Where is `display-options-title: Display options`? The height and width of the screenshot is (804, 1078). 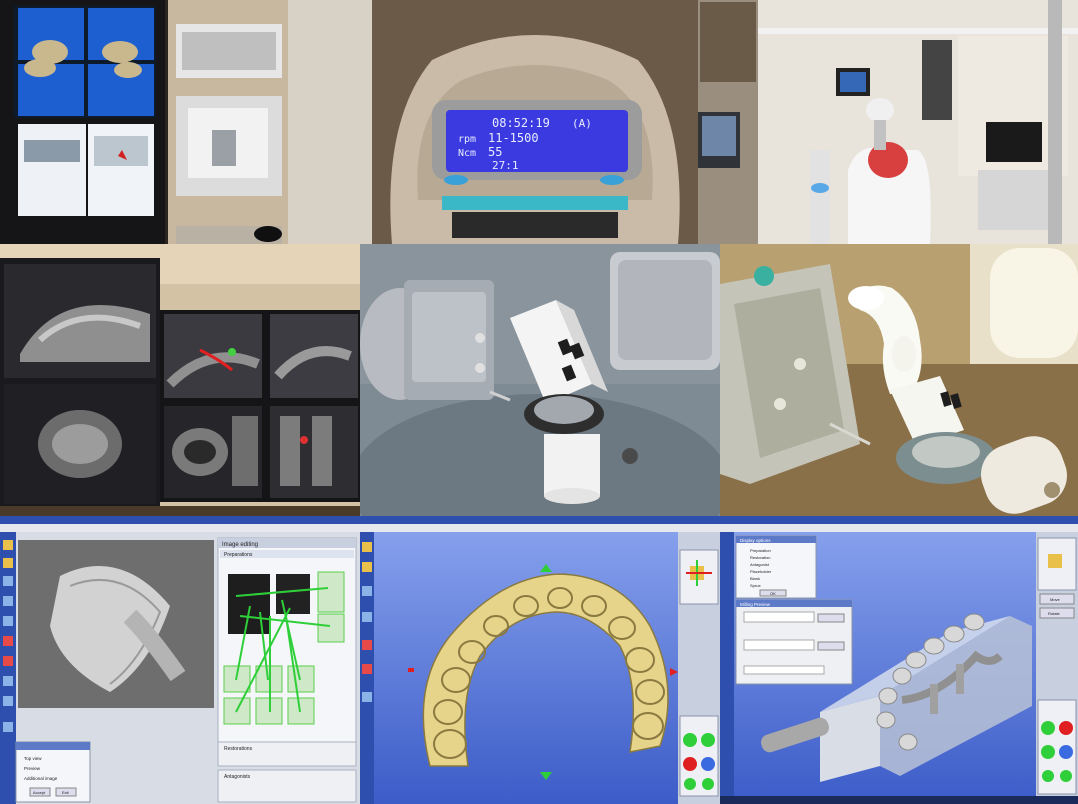
display-options-title: Display options is located at coordinates (755, 540).